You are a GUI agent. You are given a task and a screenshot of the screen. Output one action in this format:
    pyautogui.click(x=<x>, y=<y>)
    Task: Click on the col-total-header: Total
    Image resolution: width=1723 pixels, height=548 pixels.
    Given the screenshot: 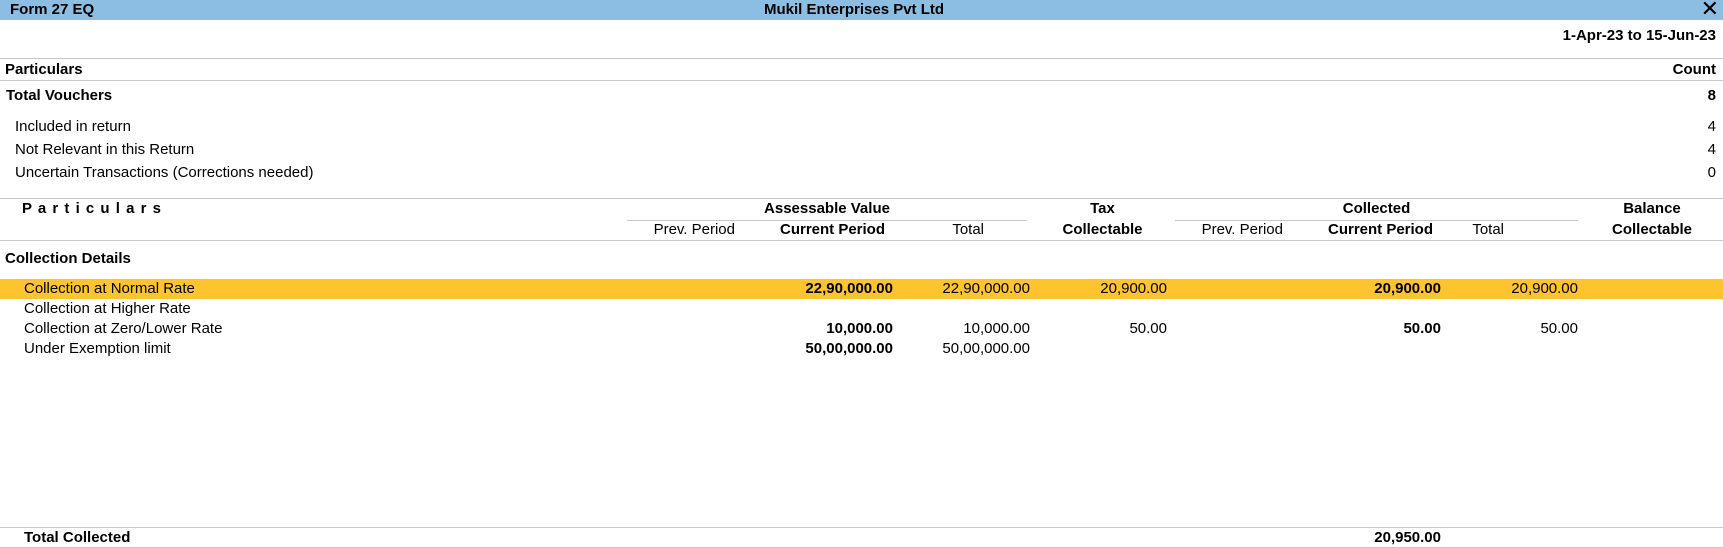 What is the action you would take?
    pyautogui.click(x=1488, y=229)
    